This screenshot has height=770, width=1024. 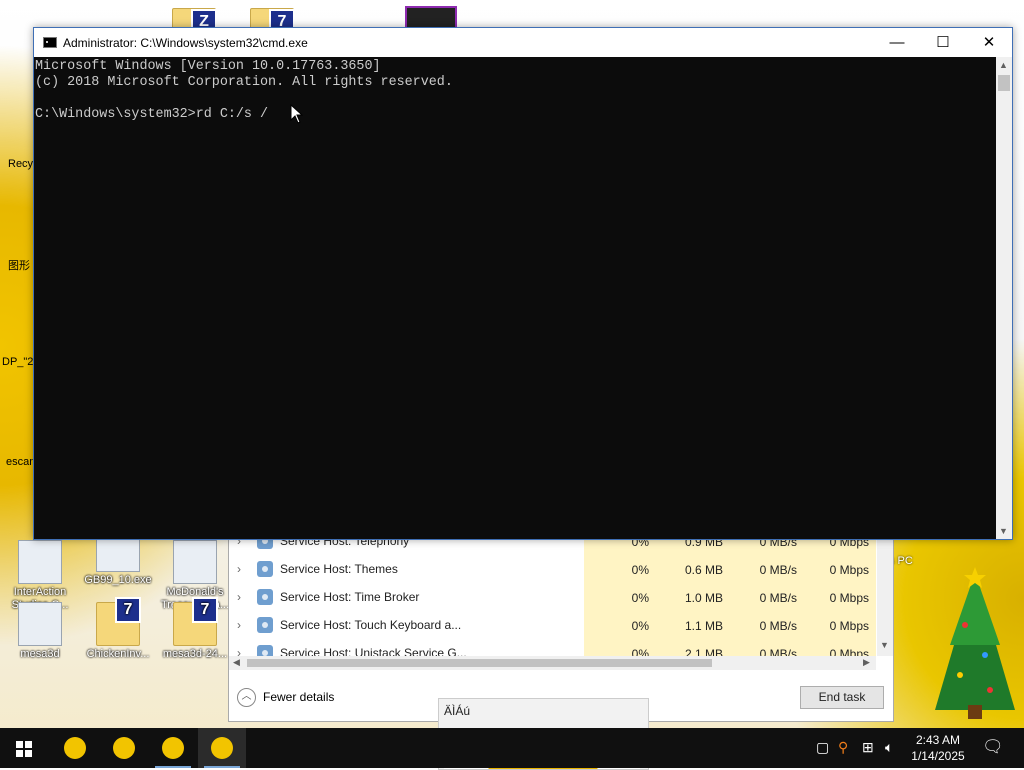 I want to click on vertical-scrollbar: ▼, so click(x=885, y=593).